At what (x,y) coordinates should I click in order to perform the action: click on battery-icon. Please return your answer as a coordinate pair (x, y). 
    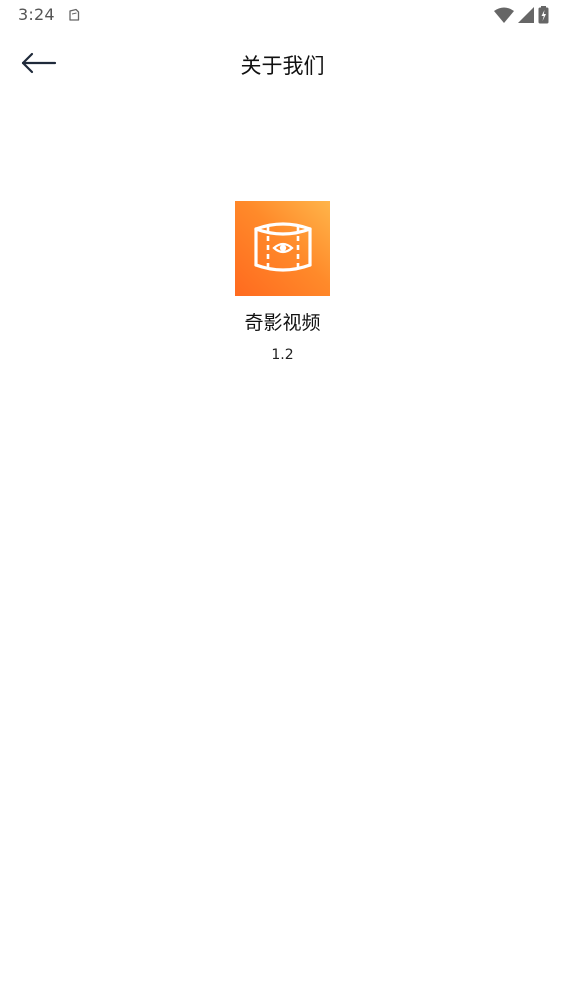
    Looking at the image, I should click on (543, 17).